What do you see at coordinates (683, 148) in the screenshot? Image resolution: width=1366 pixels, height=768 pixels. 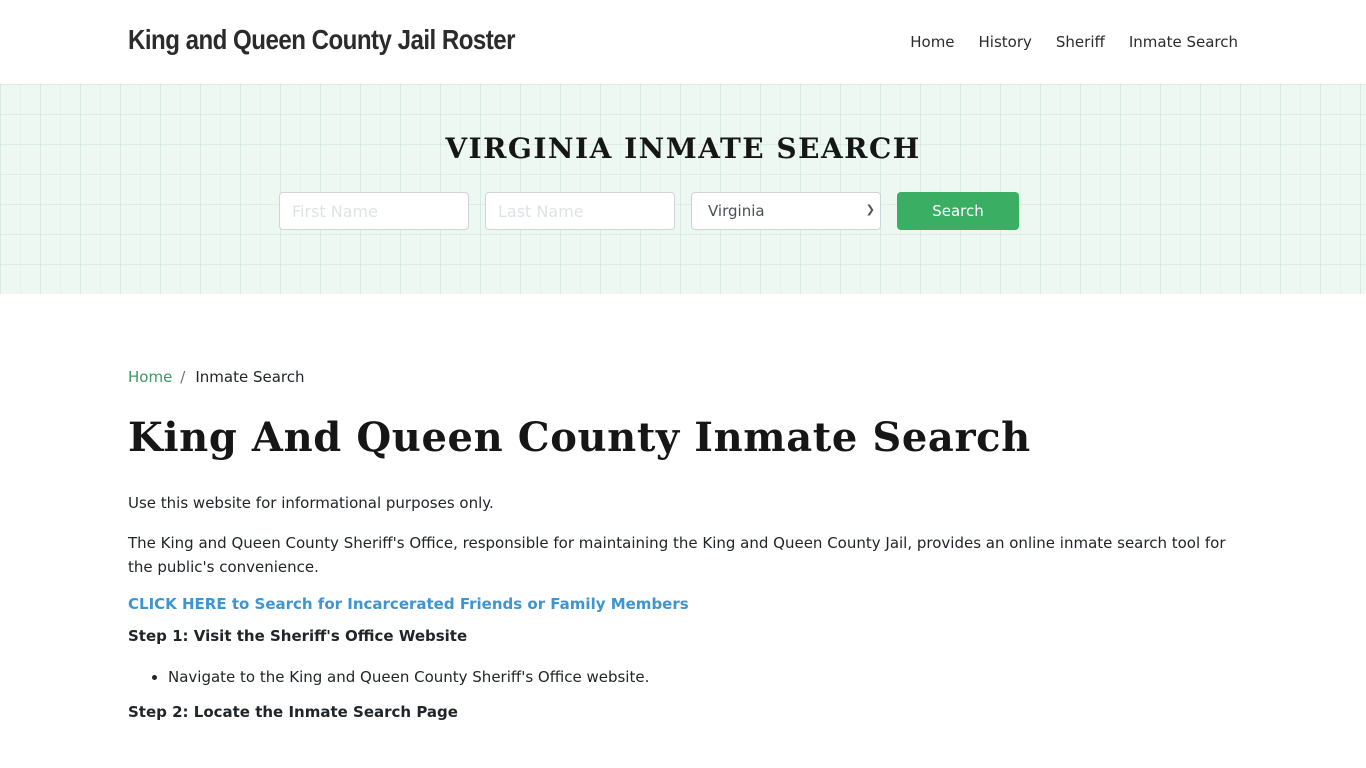 I see `hero-title: VIRGINIA INMATE SEARCH` at bounding box center [683, 148].